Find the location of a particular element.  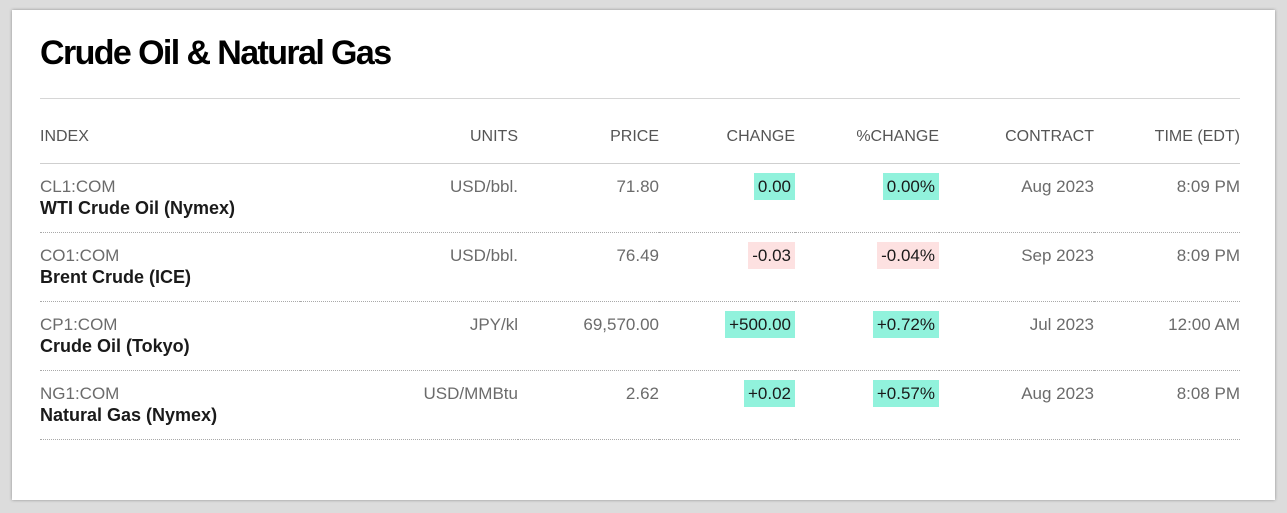

price-cell: 2.62 is located at coordinates (588, 405).